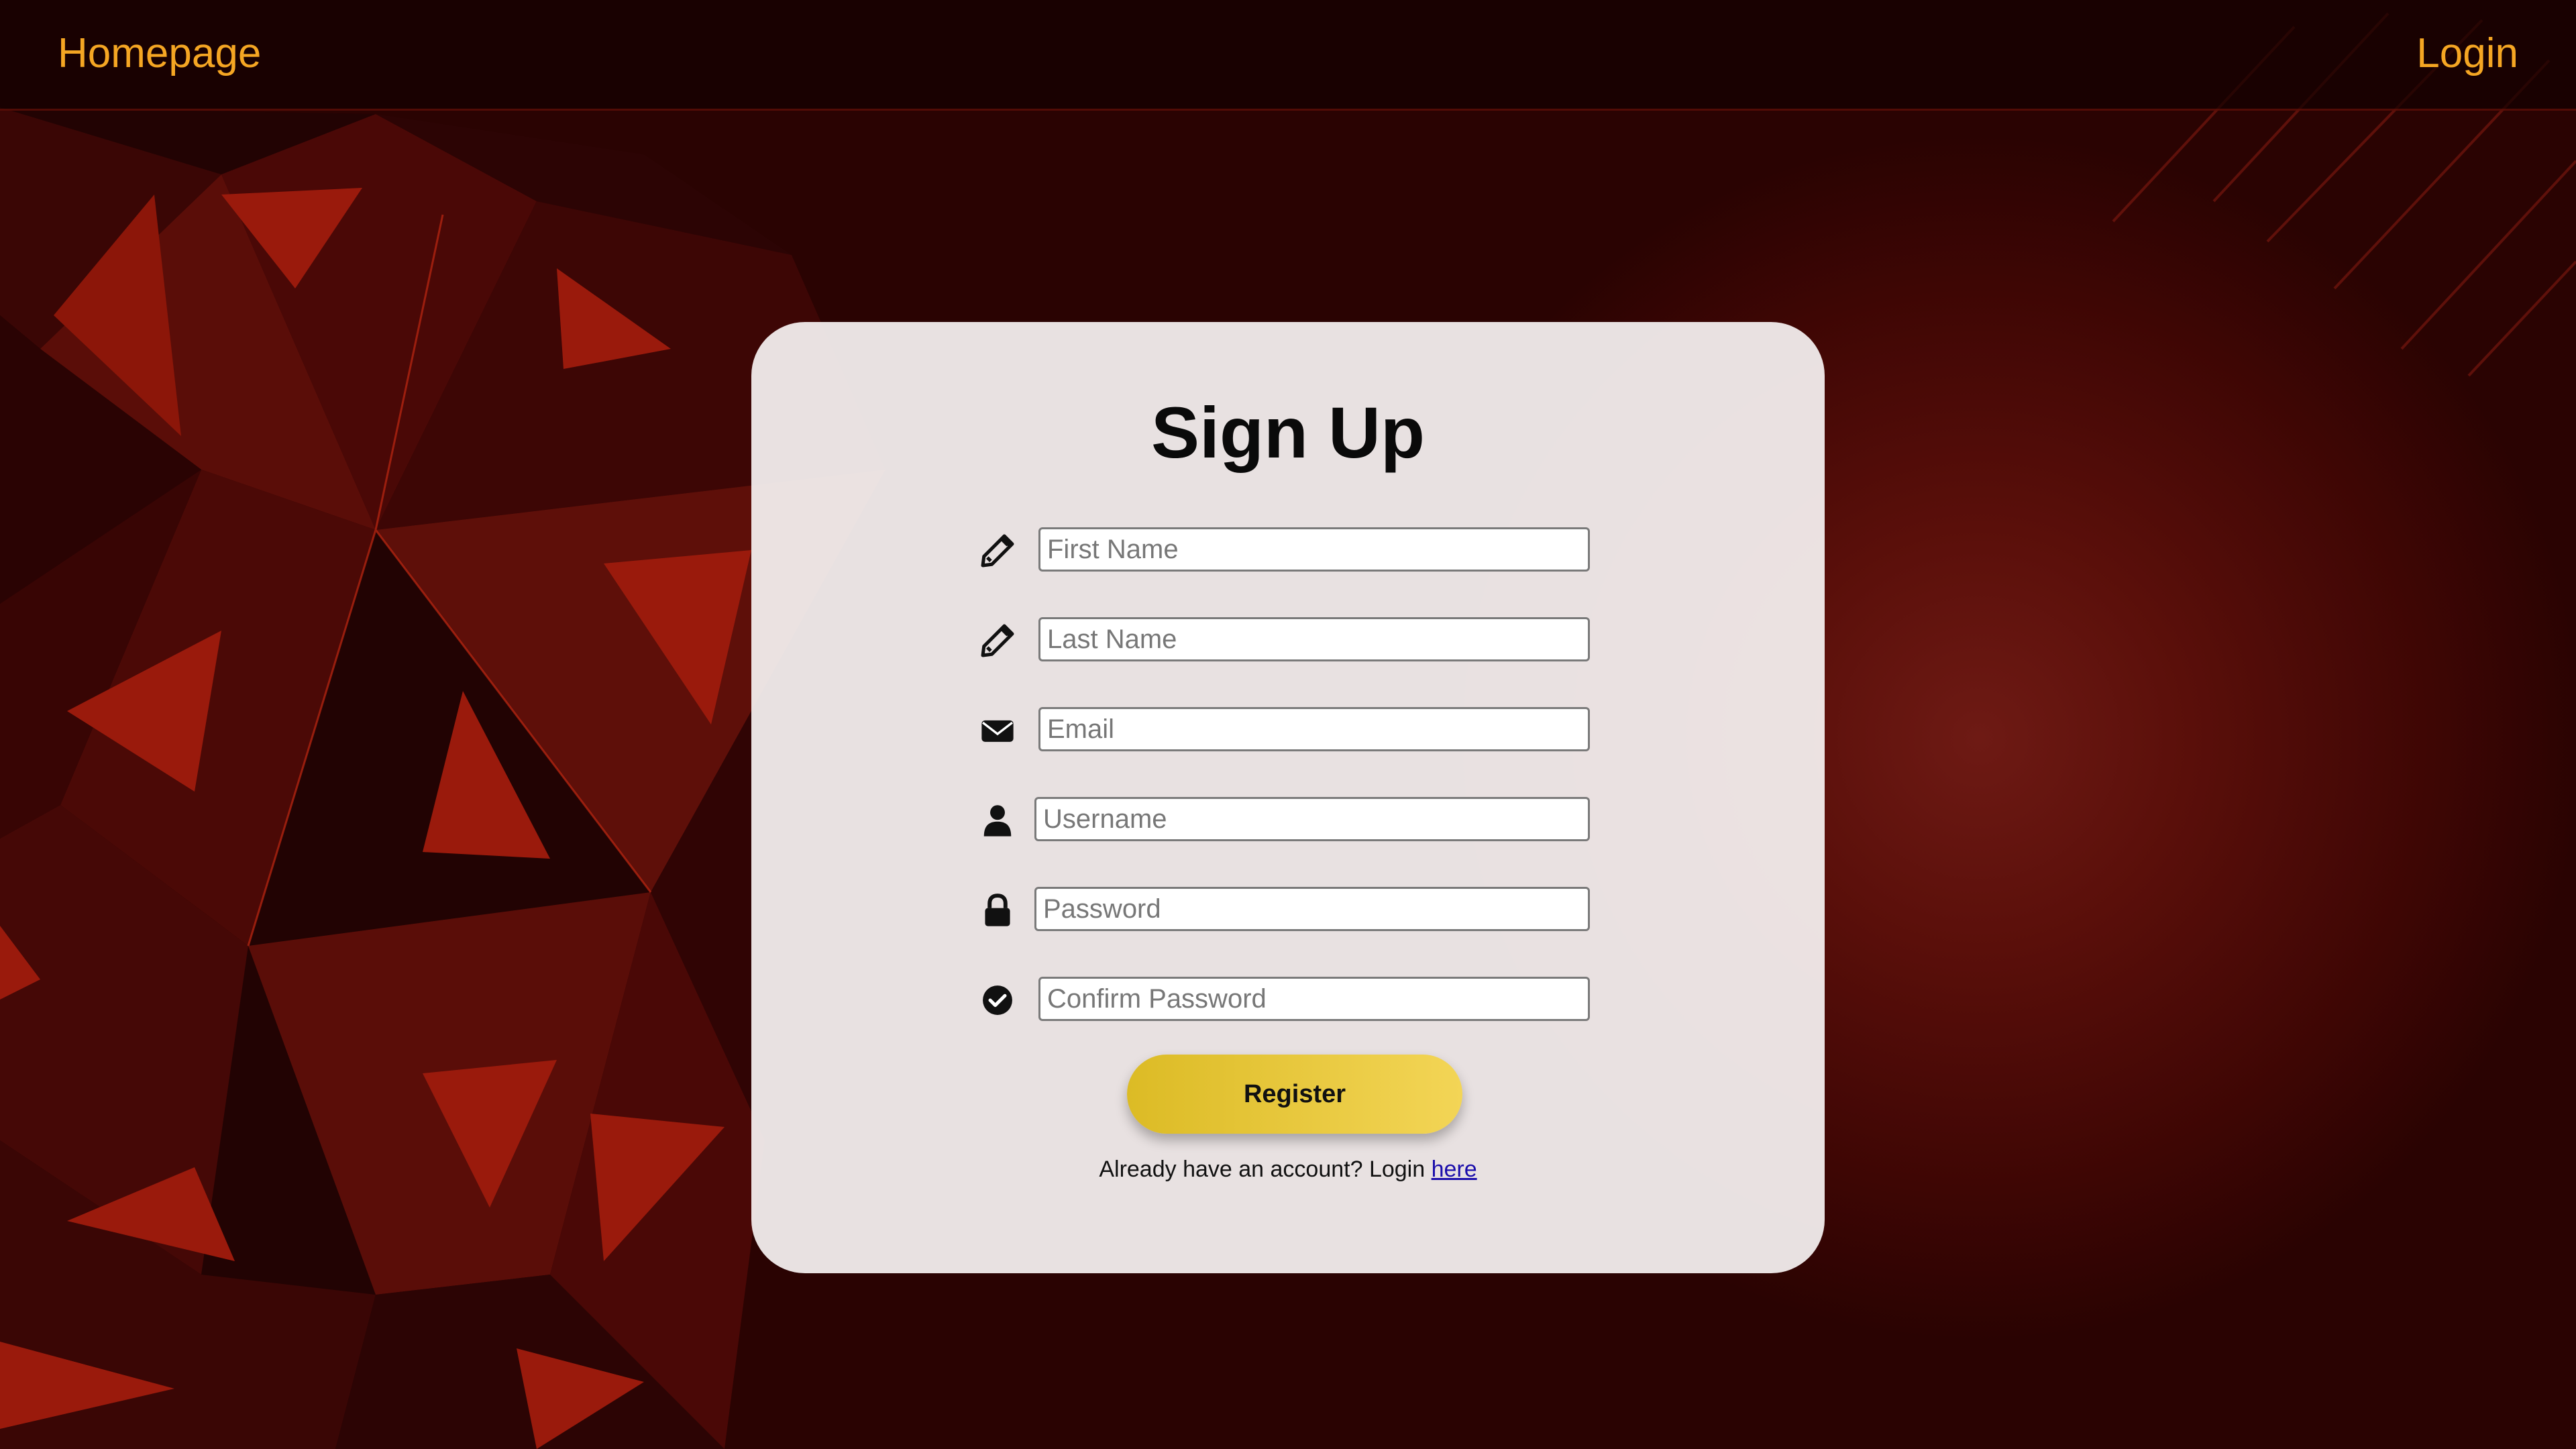 The width and height of the screenshot is (2576, 1449). I want to click on user-icon, so click(997, 820).